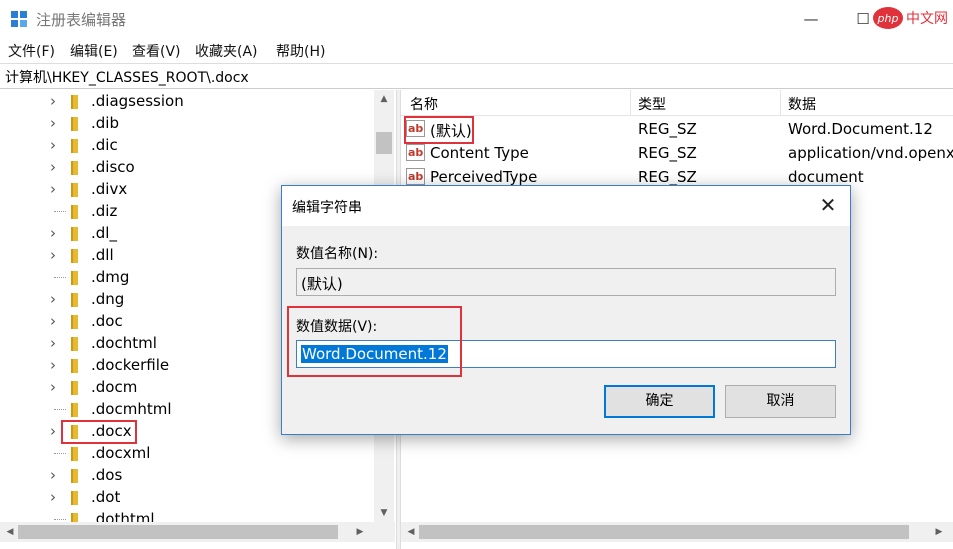 This screenshot has width=953, height=549. Describe the element at coordinates (188, 498) in the screenshot. I see `tree-item: › .dot` at that location.